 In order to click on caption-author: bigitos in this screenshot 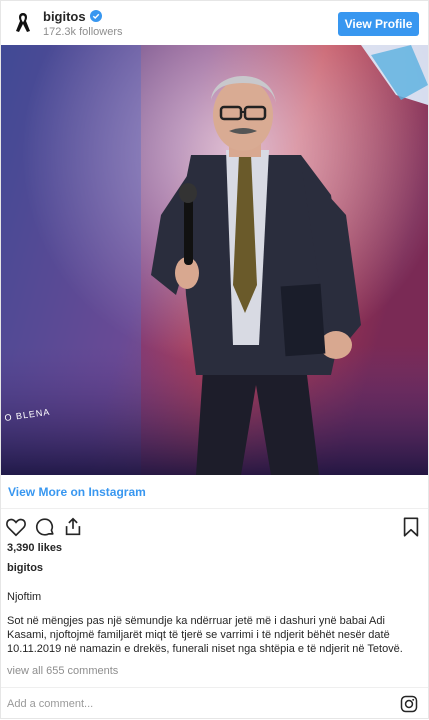, I will do `click(25, 568)`.